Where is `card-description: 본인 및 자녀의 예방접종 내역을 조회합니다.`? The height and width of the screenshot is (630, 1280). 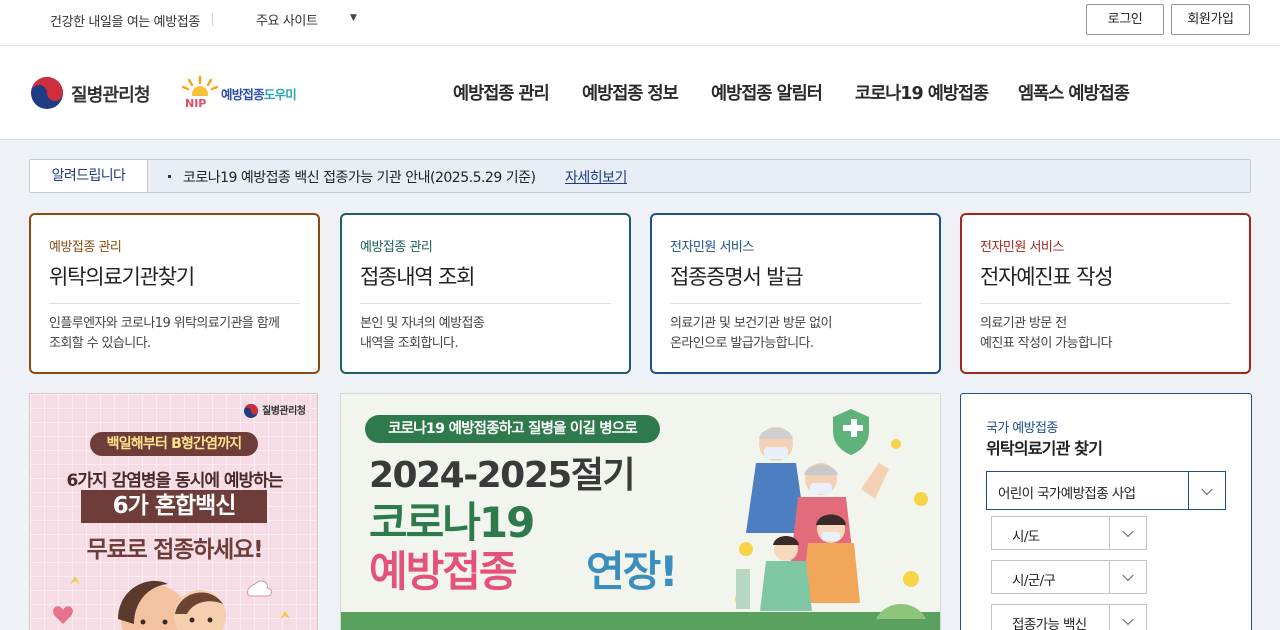
card-description: 본인 및 자녀의 예방접종 내역을 조회합니다. is located at coordinates (490, 334).